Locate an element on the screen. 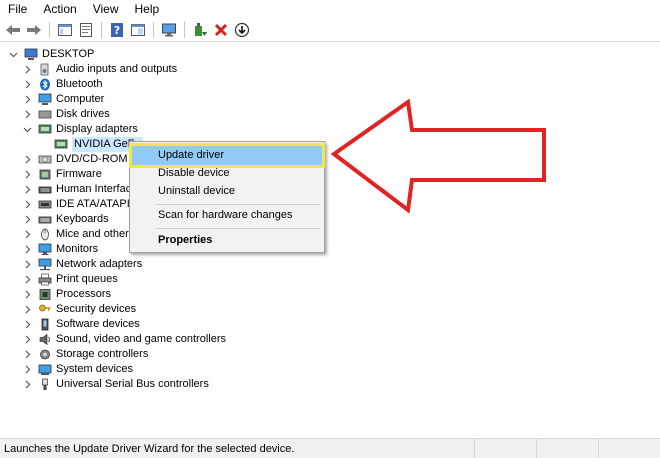 The height and width of the screenshot is (458, 660). help-icon: ? is located at coordinates (117, 30).